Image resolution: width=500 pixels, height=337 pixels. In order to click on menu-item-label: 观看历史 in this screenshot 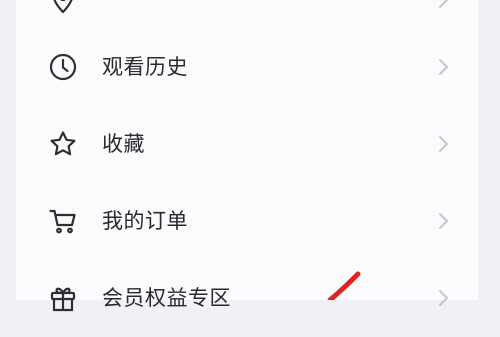, I will do `click(145, 67)`.